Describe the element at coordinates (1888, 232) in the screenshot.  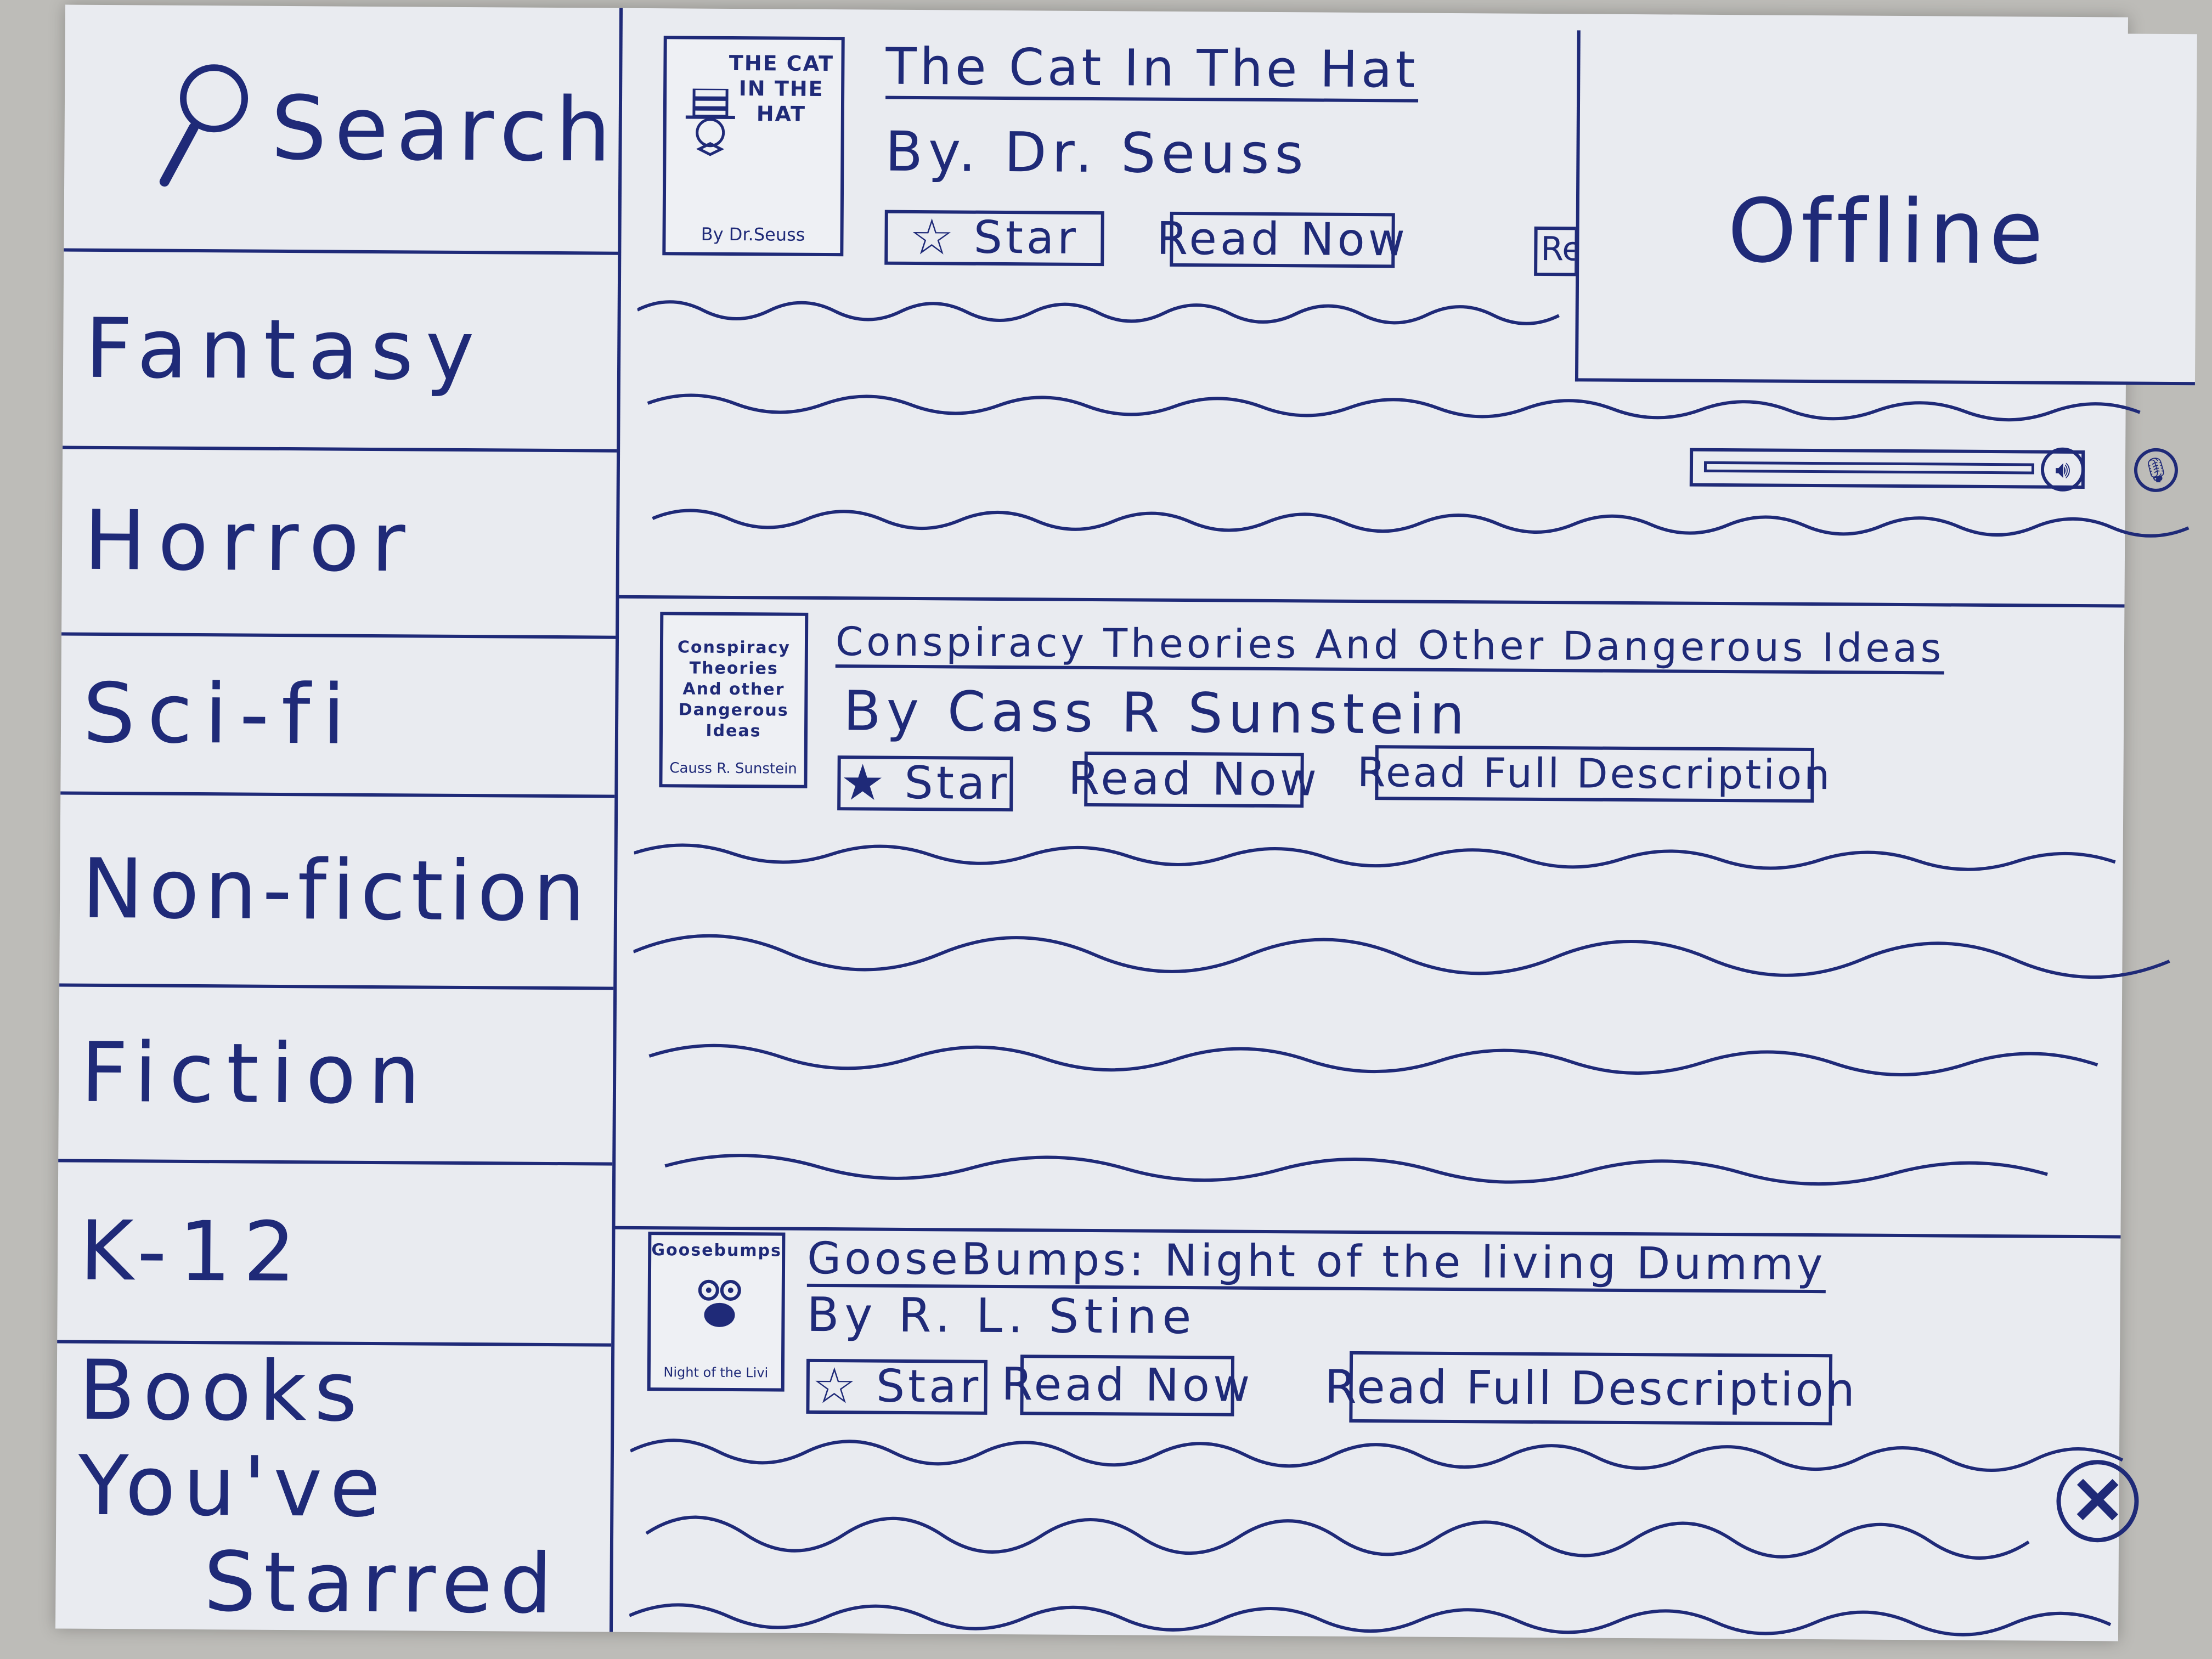
I see `offline-label: Offline` at that location.